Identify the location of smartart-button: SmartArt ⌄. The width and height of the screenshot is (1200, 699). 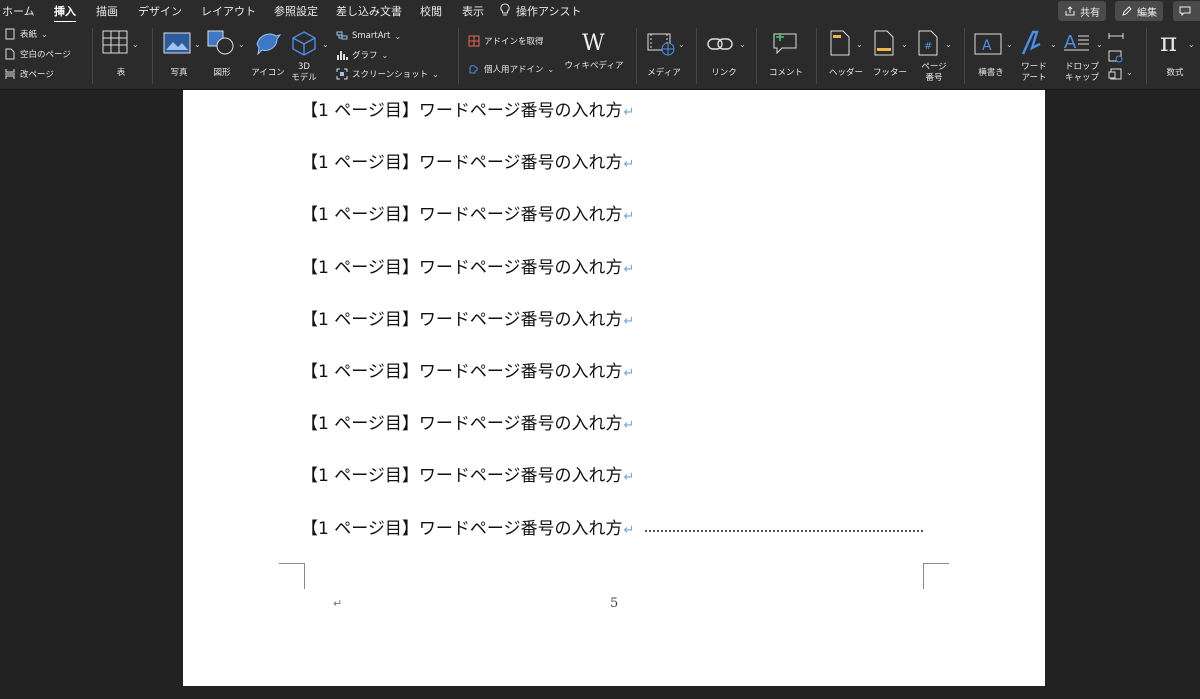
(368, 36).